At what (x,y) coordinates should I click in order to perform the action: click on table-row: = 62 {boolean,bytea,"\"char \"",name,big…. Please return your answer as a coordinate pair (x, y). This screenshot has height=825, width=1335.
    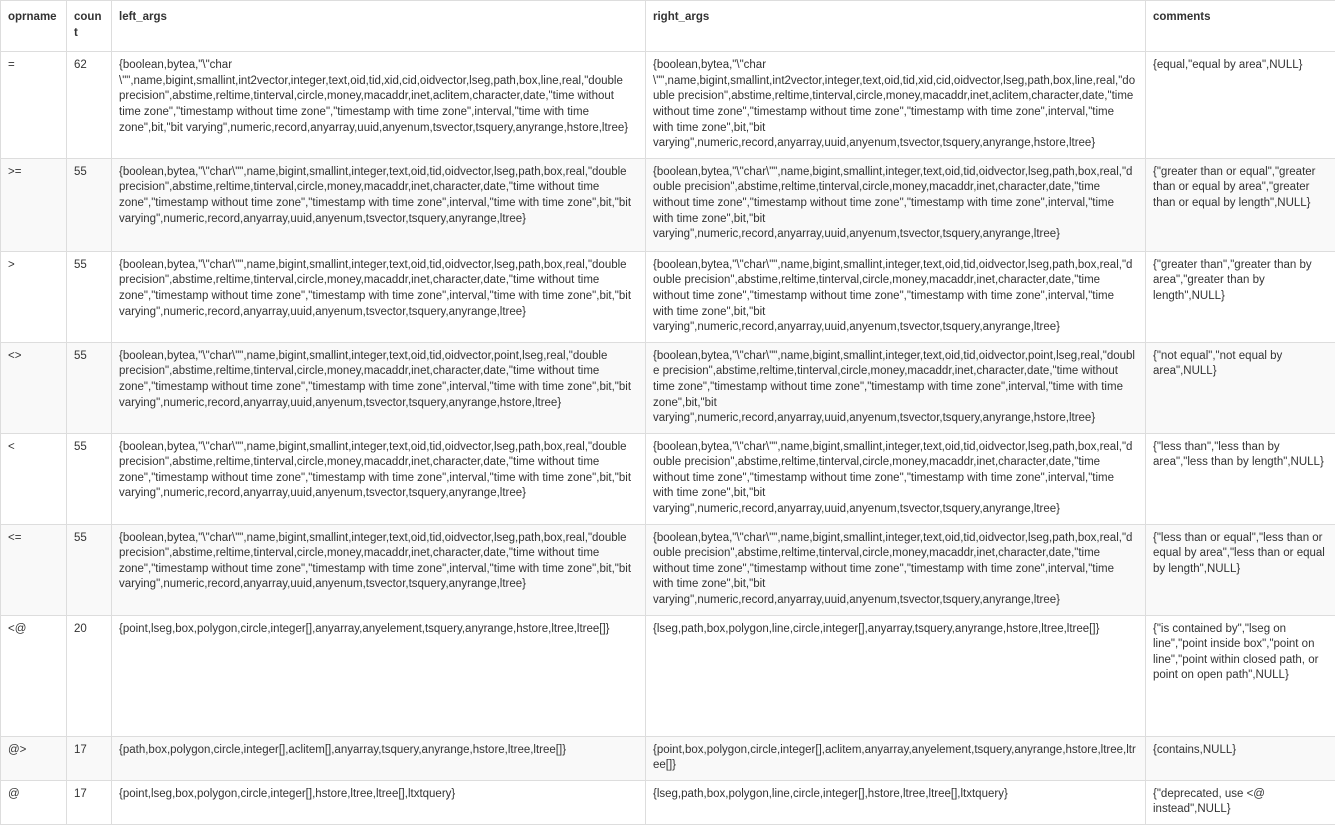
    Looking at the image, I should click on (668, 105).